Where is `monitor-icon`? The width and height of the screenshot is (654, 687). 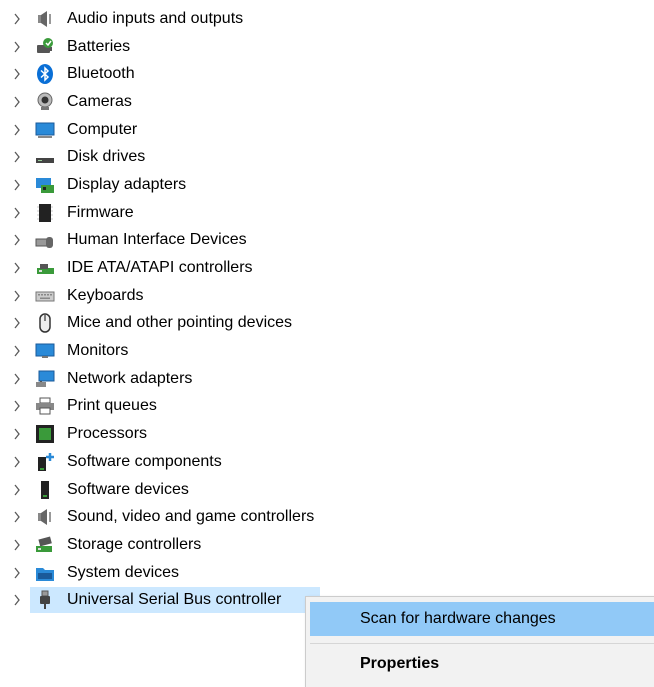
monitor-icon is located at coordinates (45, 351).